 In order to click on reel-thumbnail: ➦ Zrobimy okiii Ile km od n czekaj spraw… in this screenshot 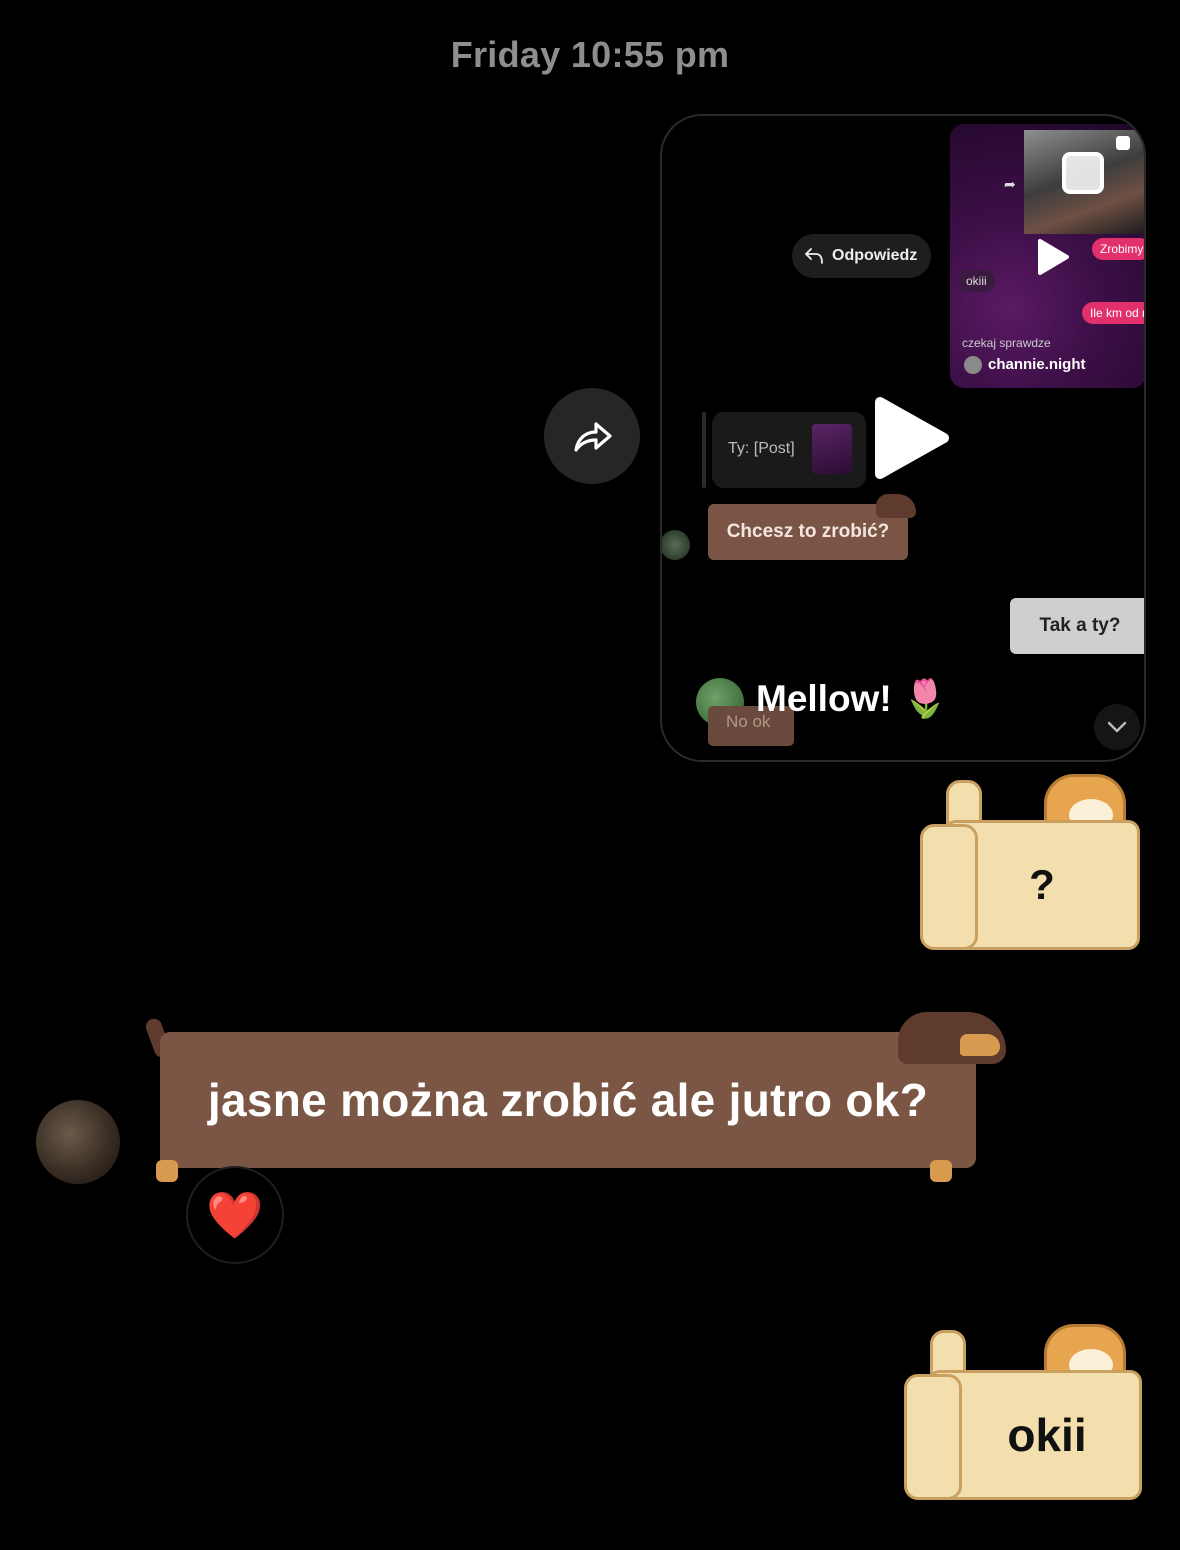, I will do `click(1047, 256)`.